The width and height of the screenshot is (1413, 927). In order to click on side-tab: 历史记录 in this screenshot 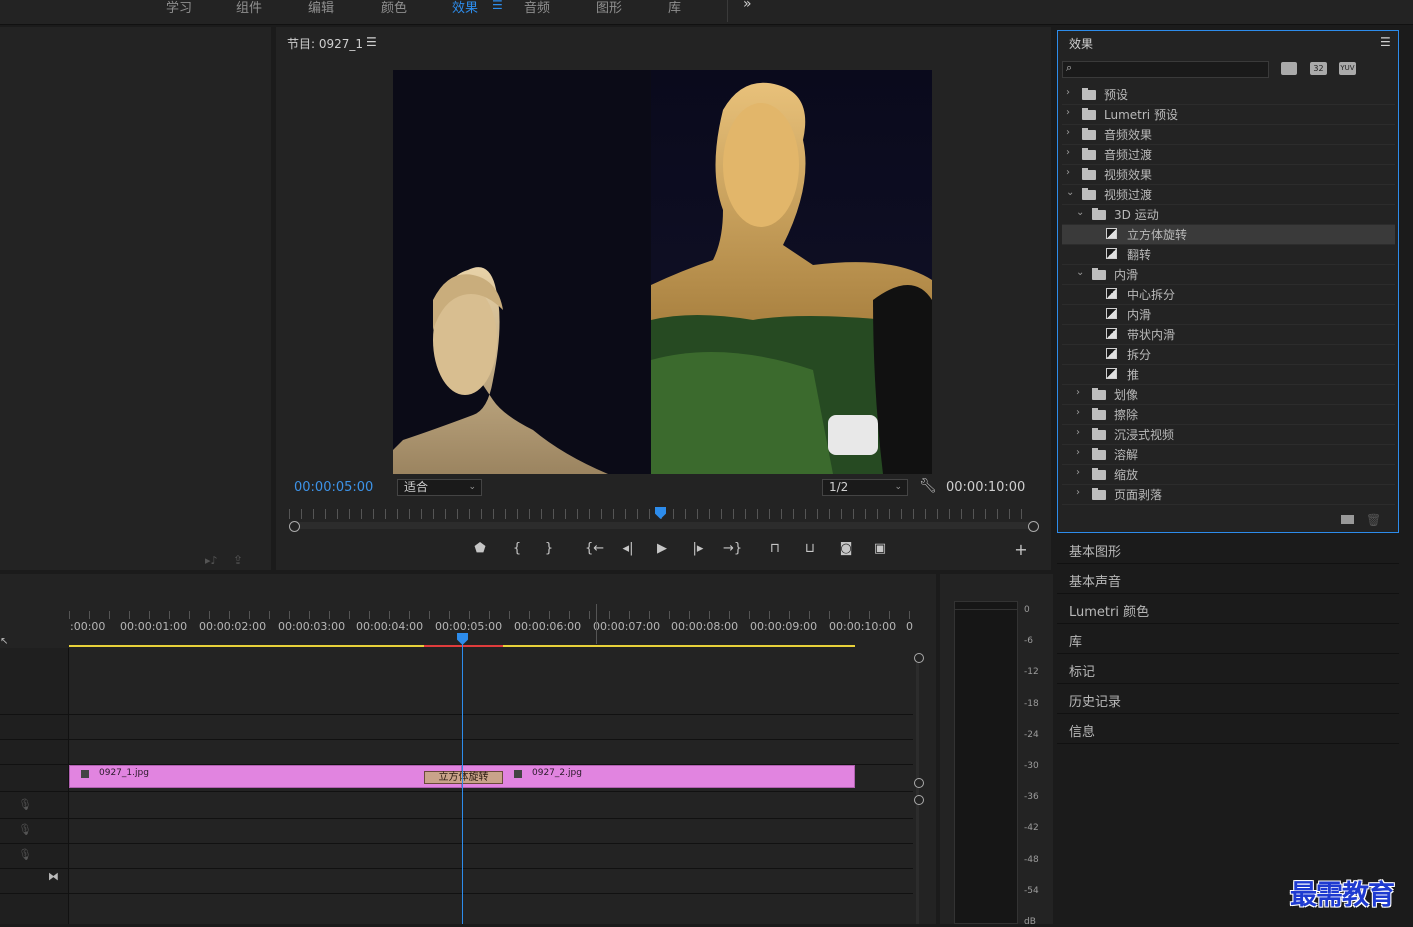, I will do `click(1228, 699)`.